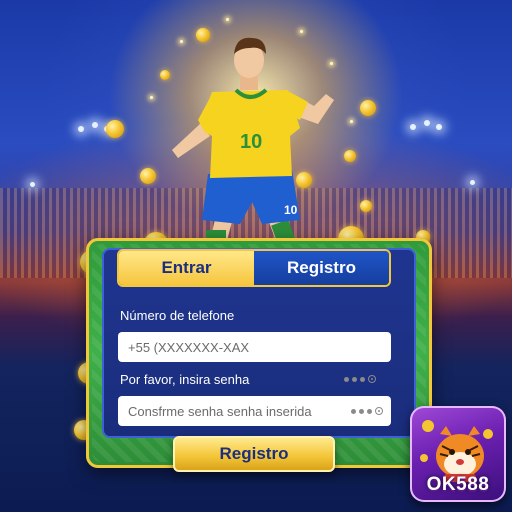  I want to click on phone-input, so click(254, 347).